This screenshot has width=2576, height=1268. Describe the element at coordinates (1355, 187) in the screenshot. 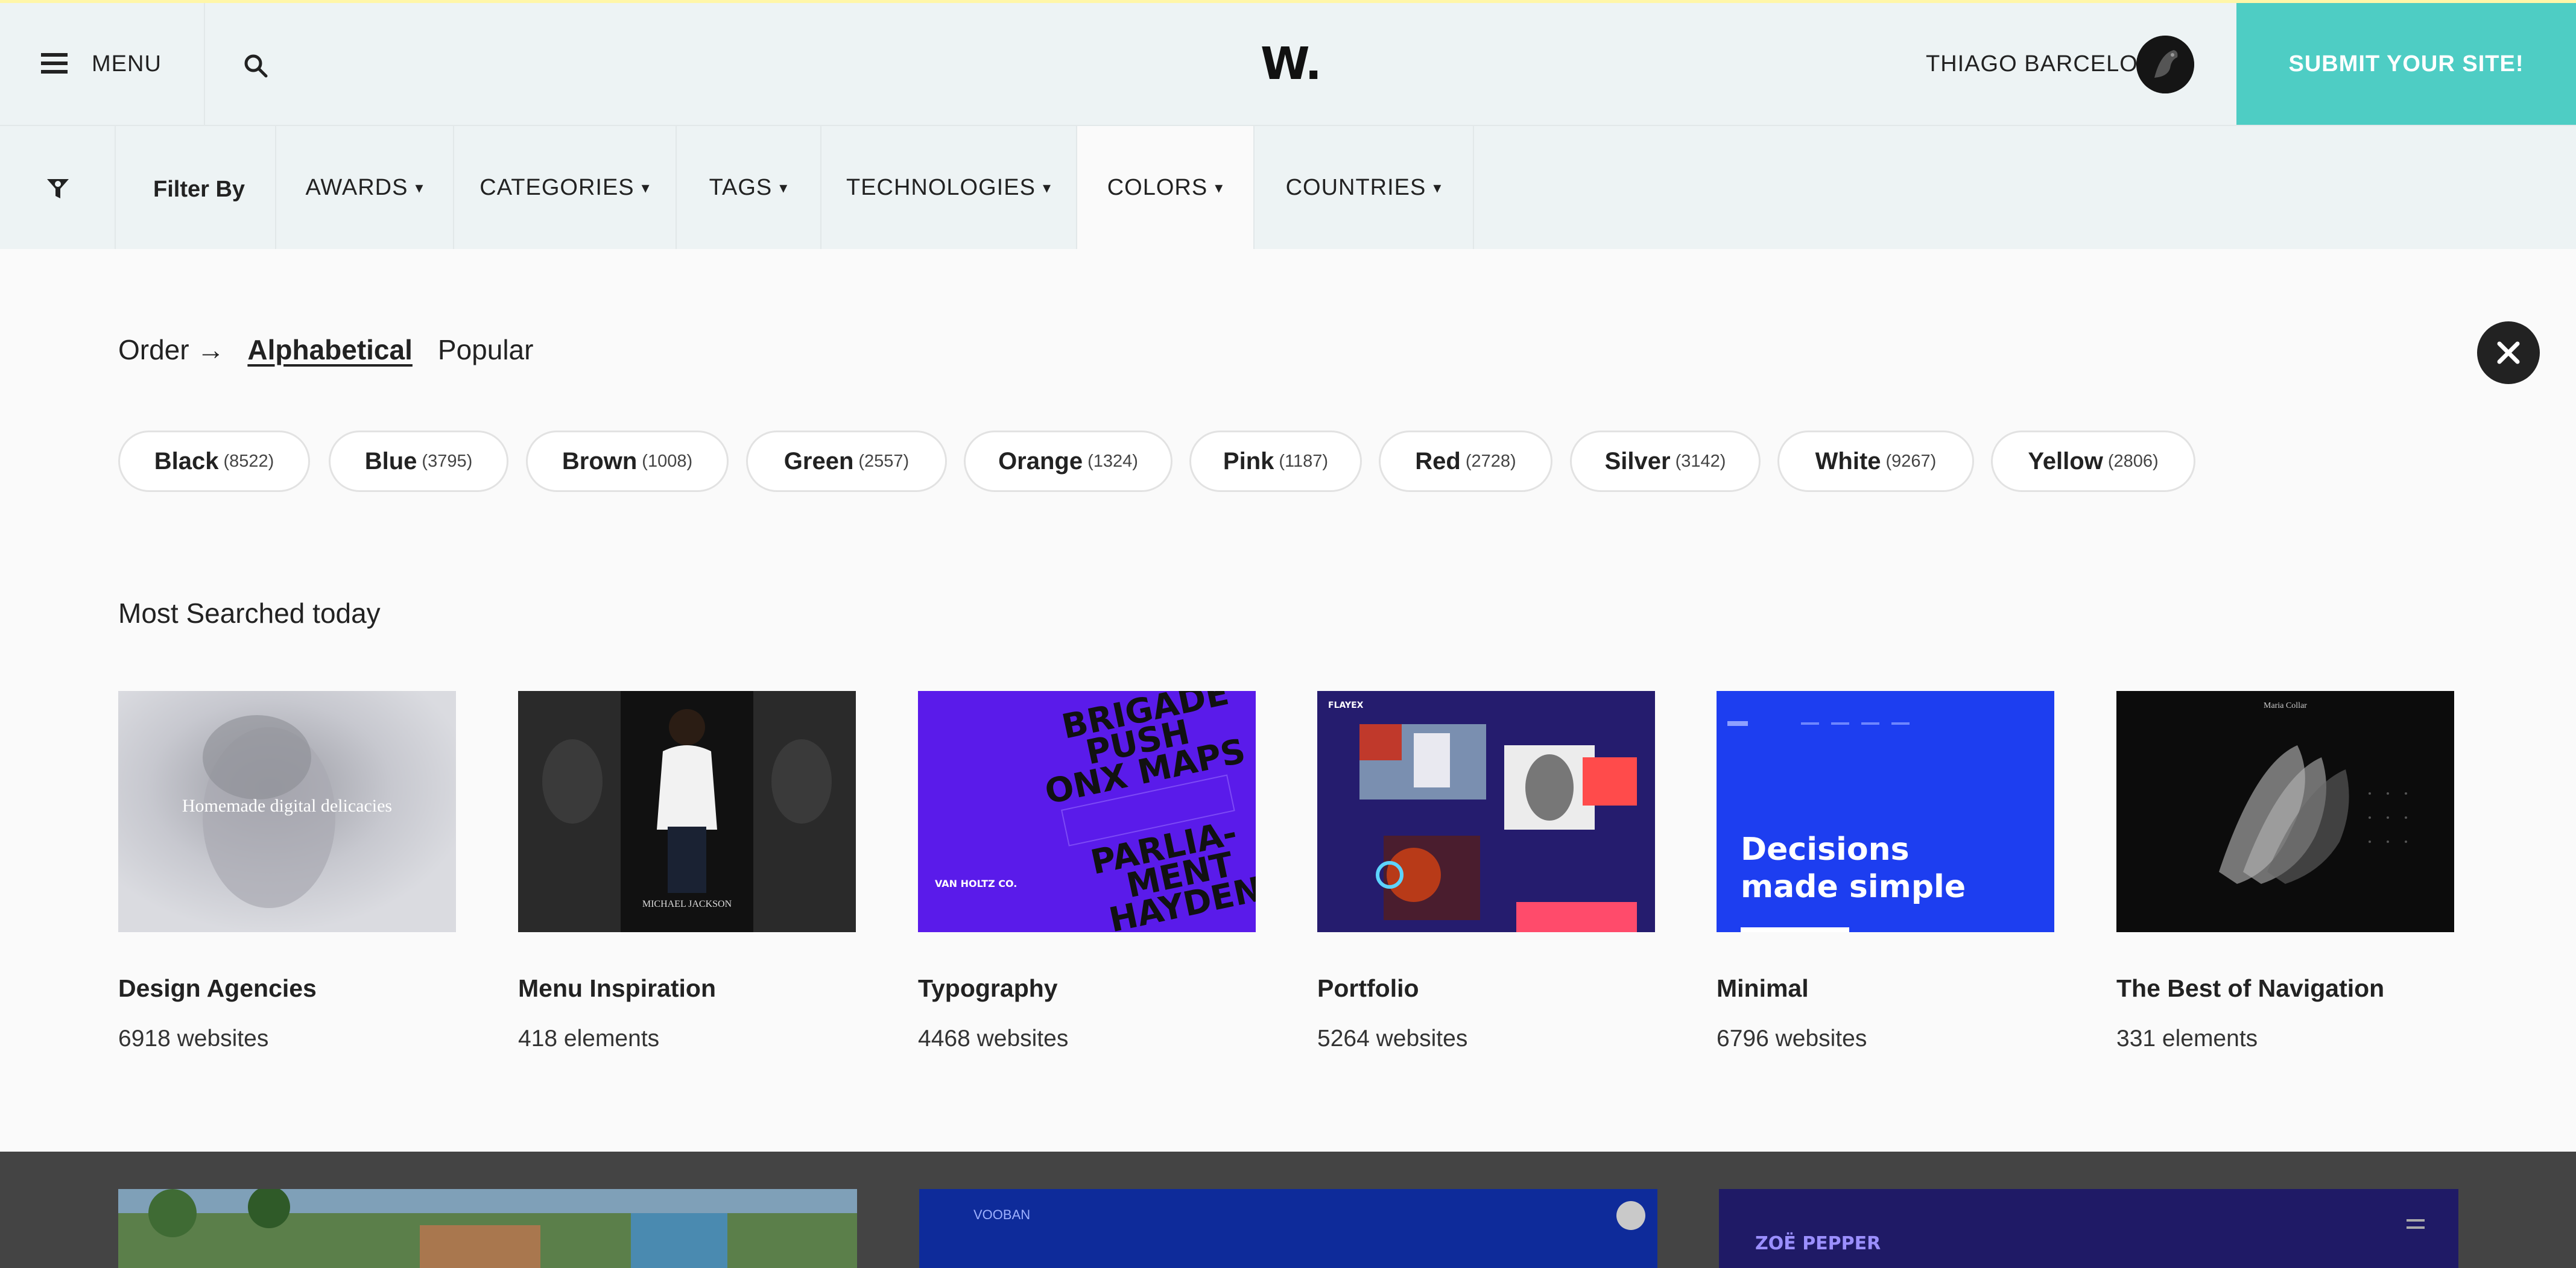

I see `filter-countries-label: COUNTRIES` at that location.